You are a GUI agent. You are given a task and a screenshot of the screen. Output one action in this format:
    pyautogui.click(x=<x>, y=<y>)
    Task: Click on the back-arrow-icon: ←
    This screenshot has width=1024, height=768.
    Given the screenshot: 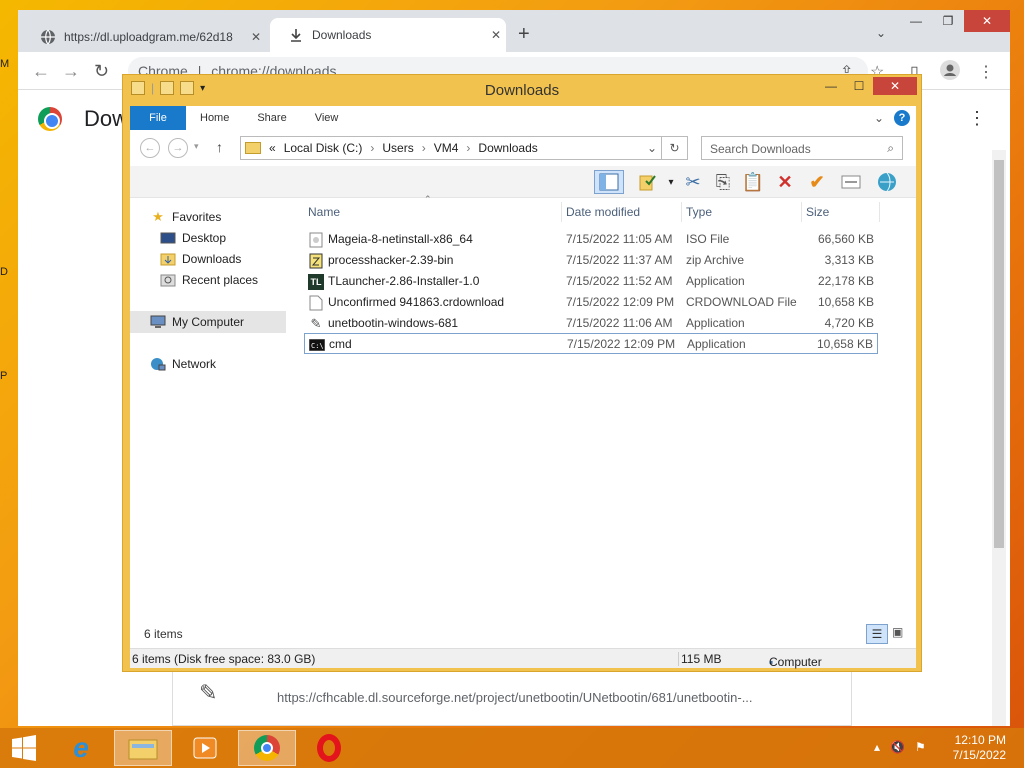 What is the action you would take?
    pyautogui.click(x=41, y=71)
    